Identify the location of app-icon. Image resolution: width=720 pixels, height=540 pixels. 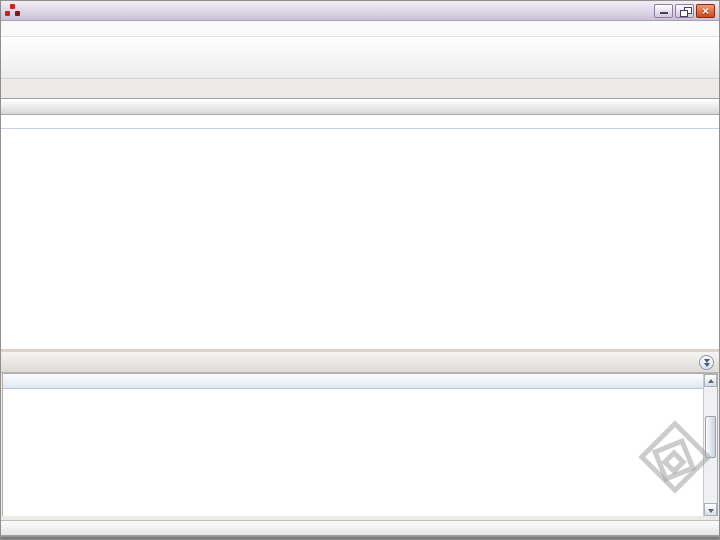
(12, 10).